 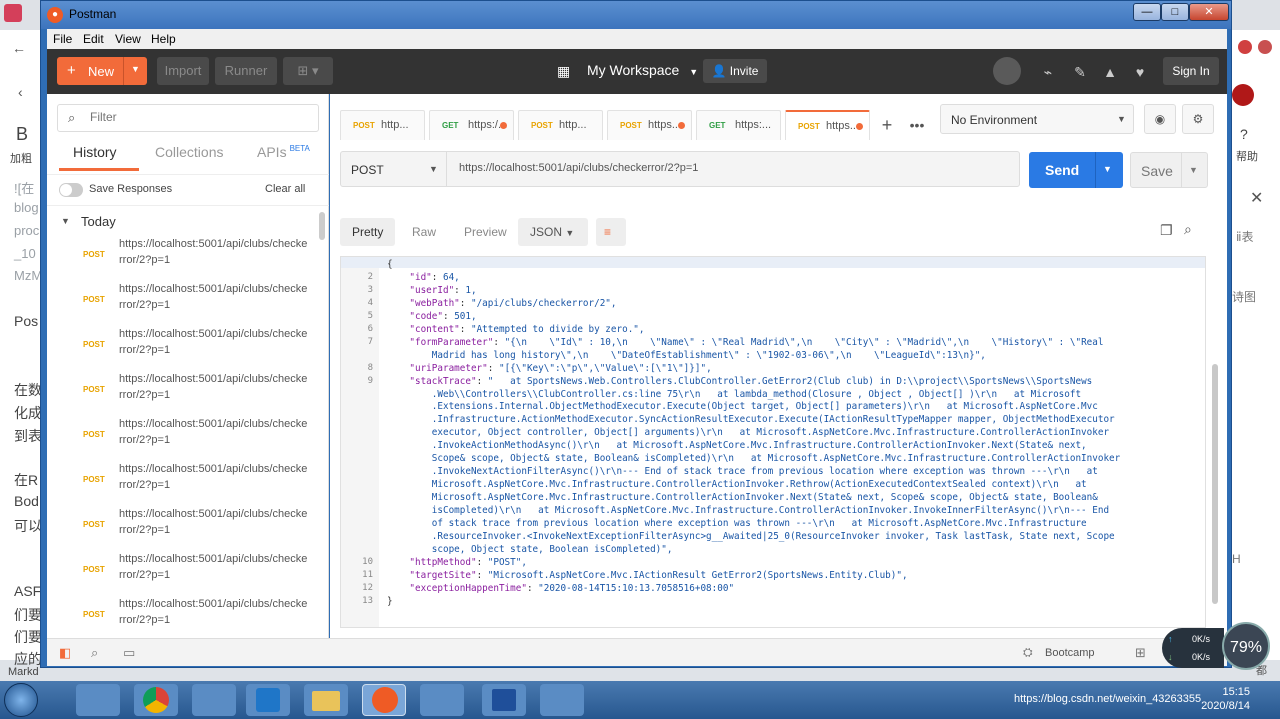 What do you see at coordinates (326, 700) in the screenshot?
I see `file-explorer-icon` at bounding box center [326, 700].